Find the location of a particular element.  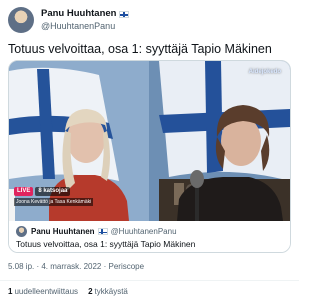

avatar is located at coordinates (21, 20).